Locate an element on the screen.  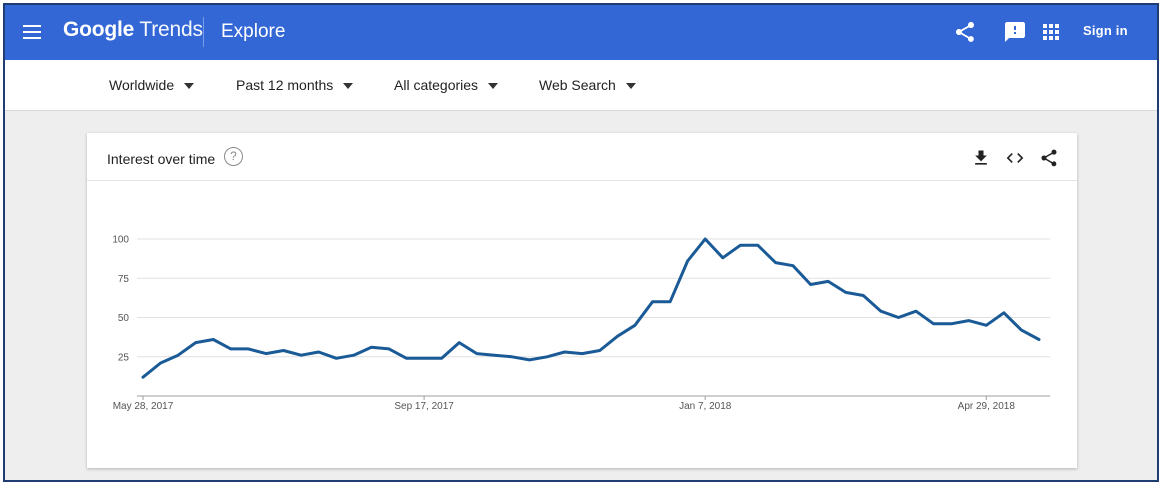
search-type-dropdown: Web Search is located at coordinates (587, 85).